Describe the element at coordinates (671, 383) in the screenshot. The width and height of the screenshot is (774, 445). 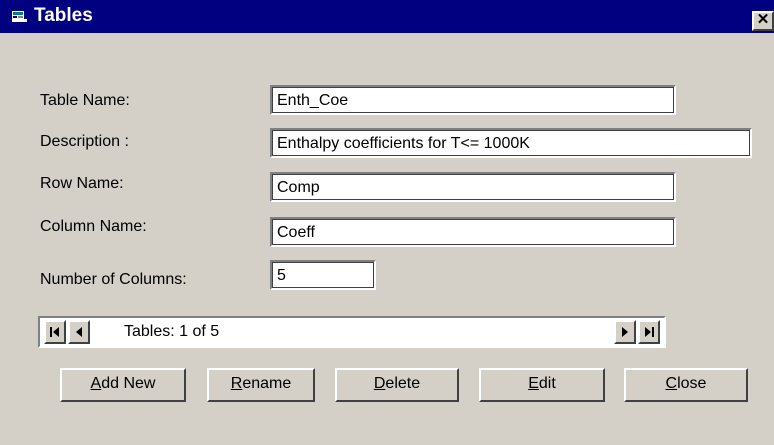
I see `close-accel: C` at that location.